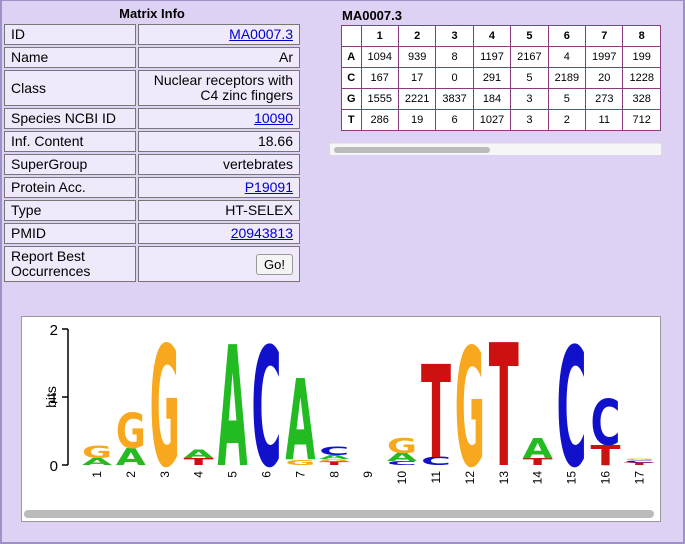  Describe the element at coordinates (454, 120) in the screenshot. I see `pfm-cell: 6` at that location.